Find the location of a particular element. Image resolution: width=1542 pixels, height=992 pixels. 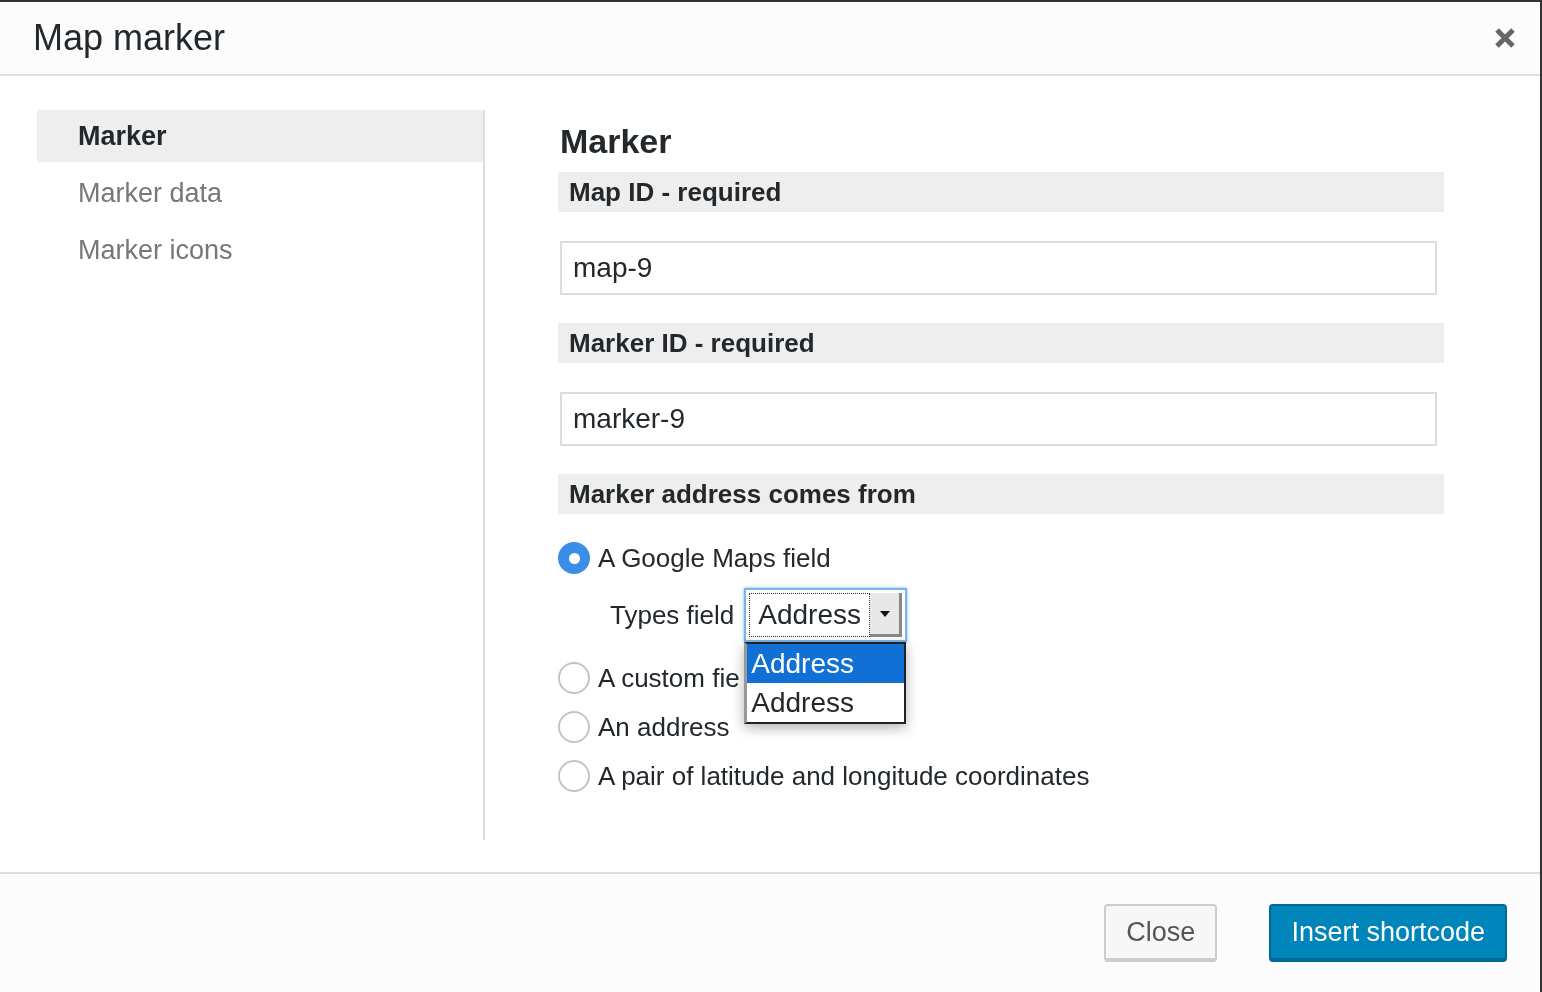

select-field: Address is located at coordinates (826, 615).